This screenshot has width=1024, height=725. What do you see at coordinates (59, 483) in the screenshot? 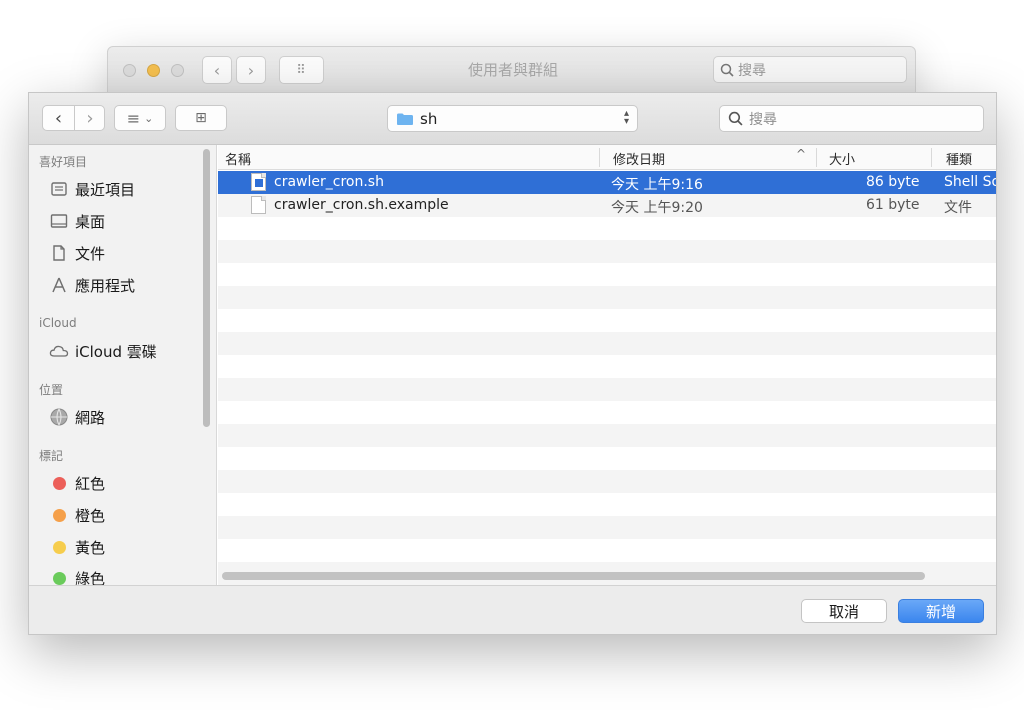
I see `red-tag-icon` at bounding box center [59, 483].